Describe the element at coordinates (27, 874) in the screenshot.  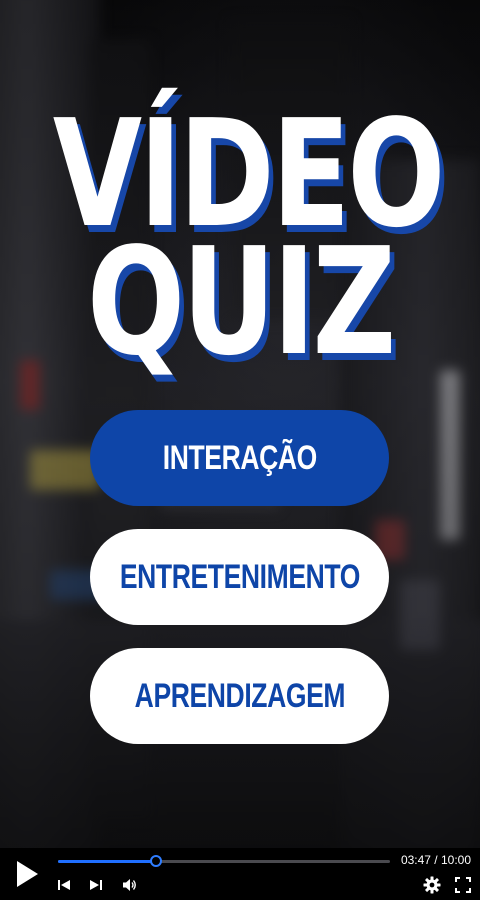
I see `play-icon` at that location.